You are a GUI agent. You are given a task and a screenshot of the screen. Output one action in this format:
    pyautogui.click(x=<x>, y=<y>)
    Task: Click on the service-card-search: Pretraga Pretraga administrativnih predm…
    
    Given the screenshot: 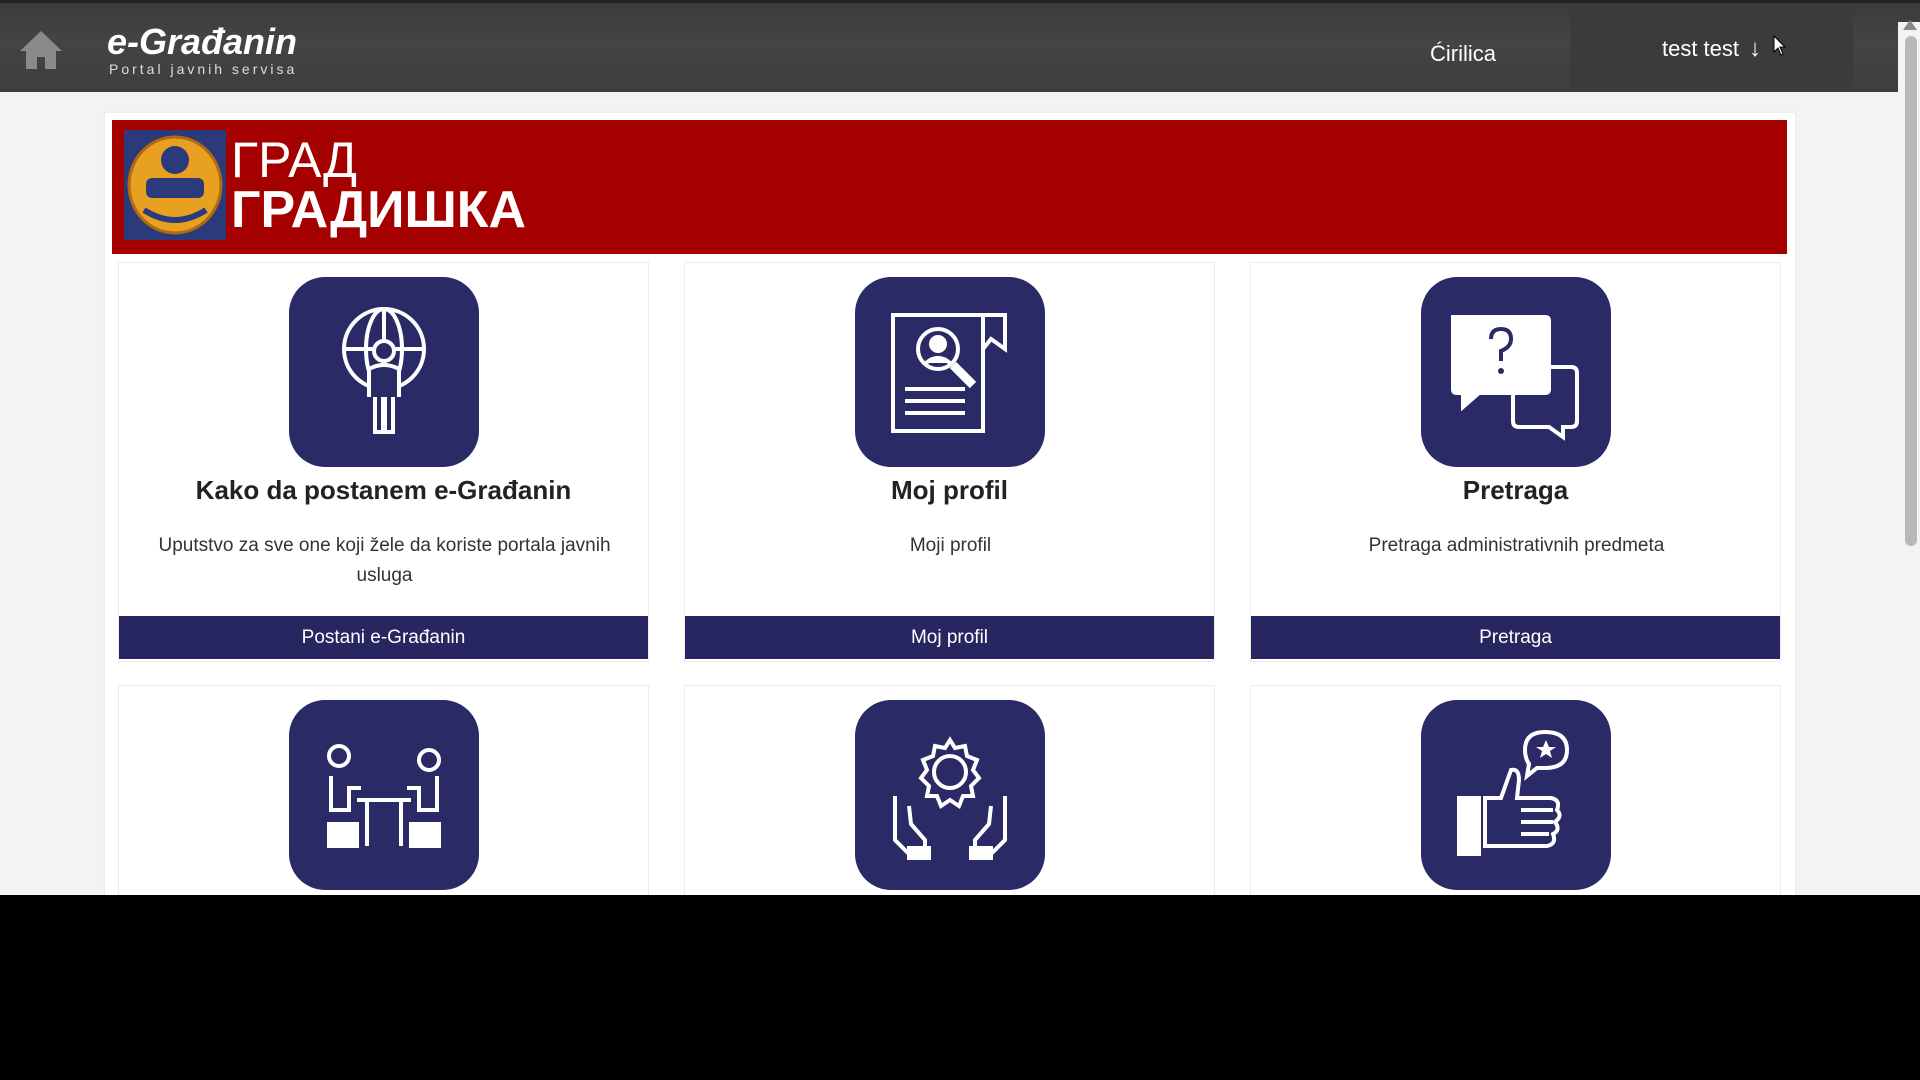 What is the action you would take?
    pyautogui.click(x=1515, y=462)
    